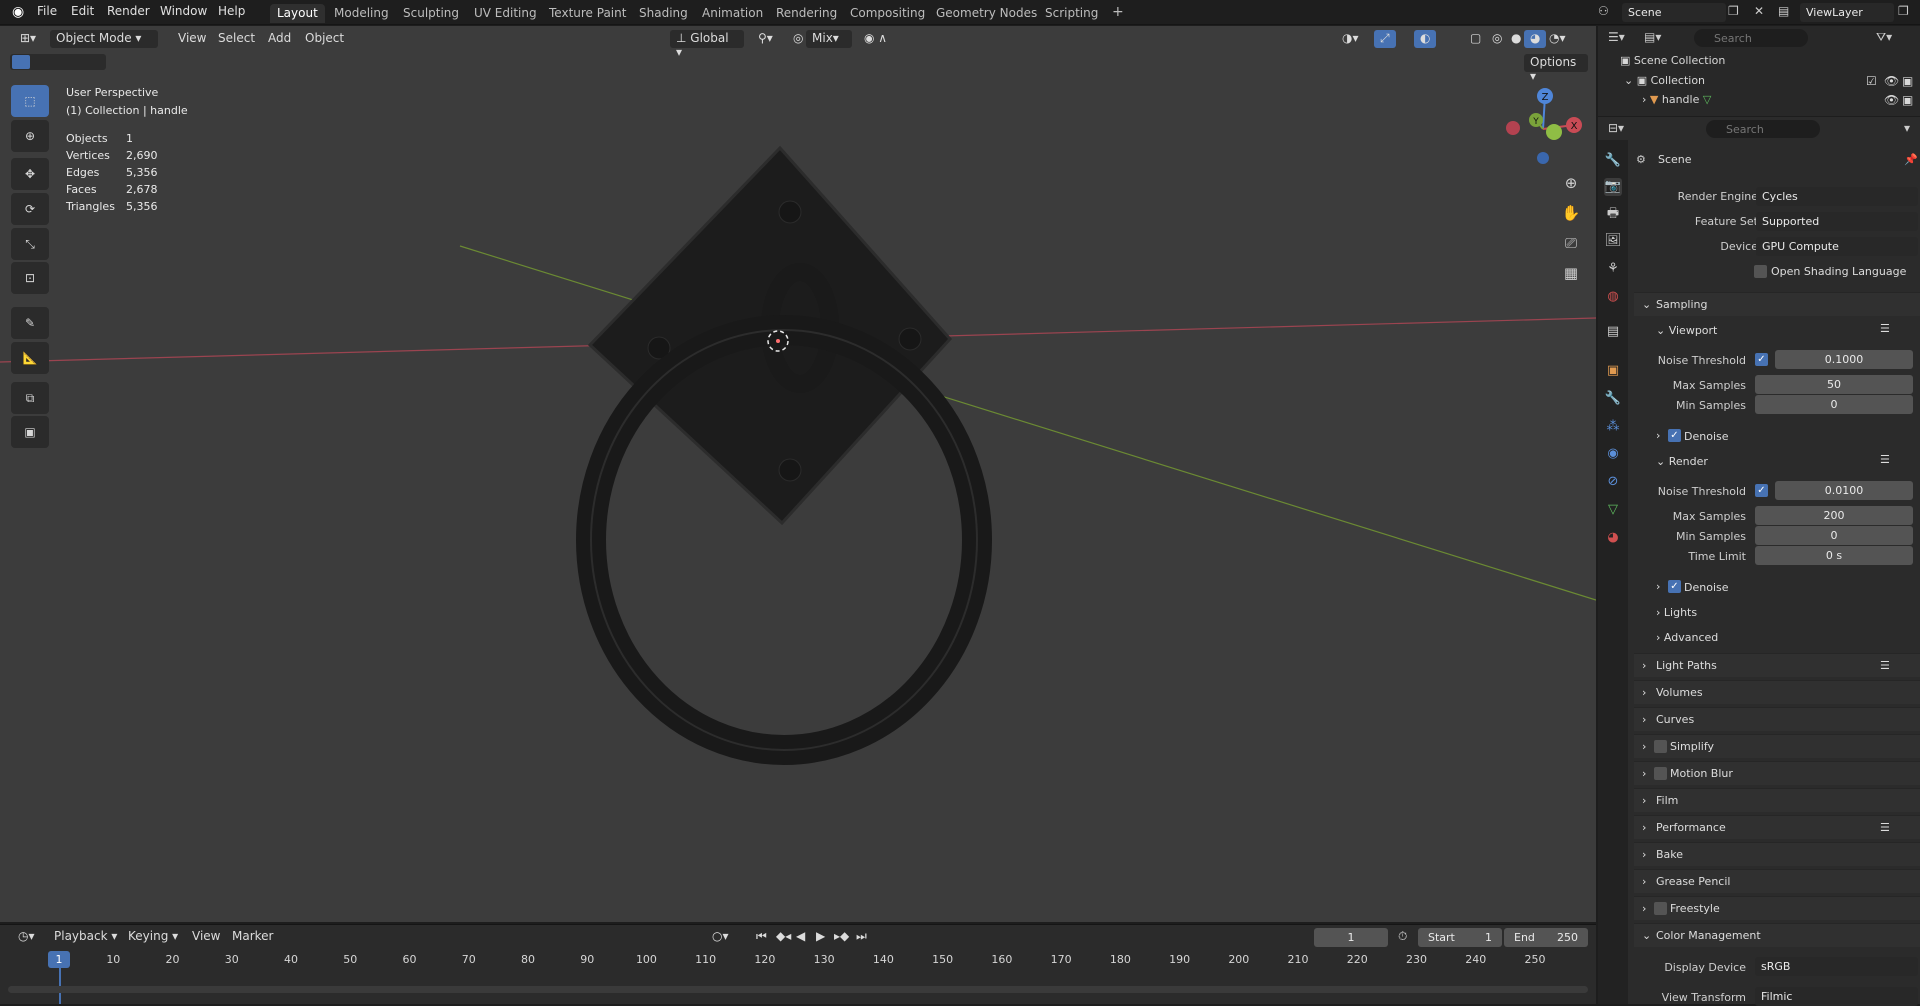  What do you see at coordinates (505, 13) in the screenshot?
I see `tab-uv-editing: UV Editing` at bounding box center [505, 13].